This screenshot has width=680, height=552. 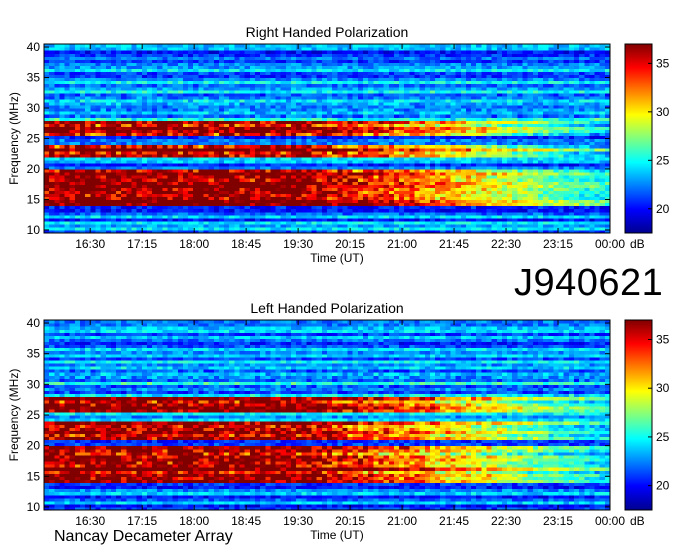 I want to click on id-label: J940621, so click(x=589, y=283).